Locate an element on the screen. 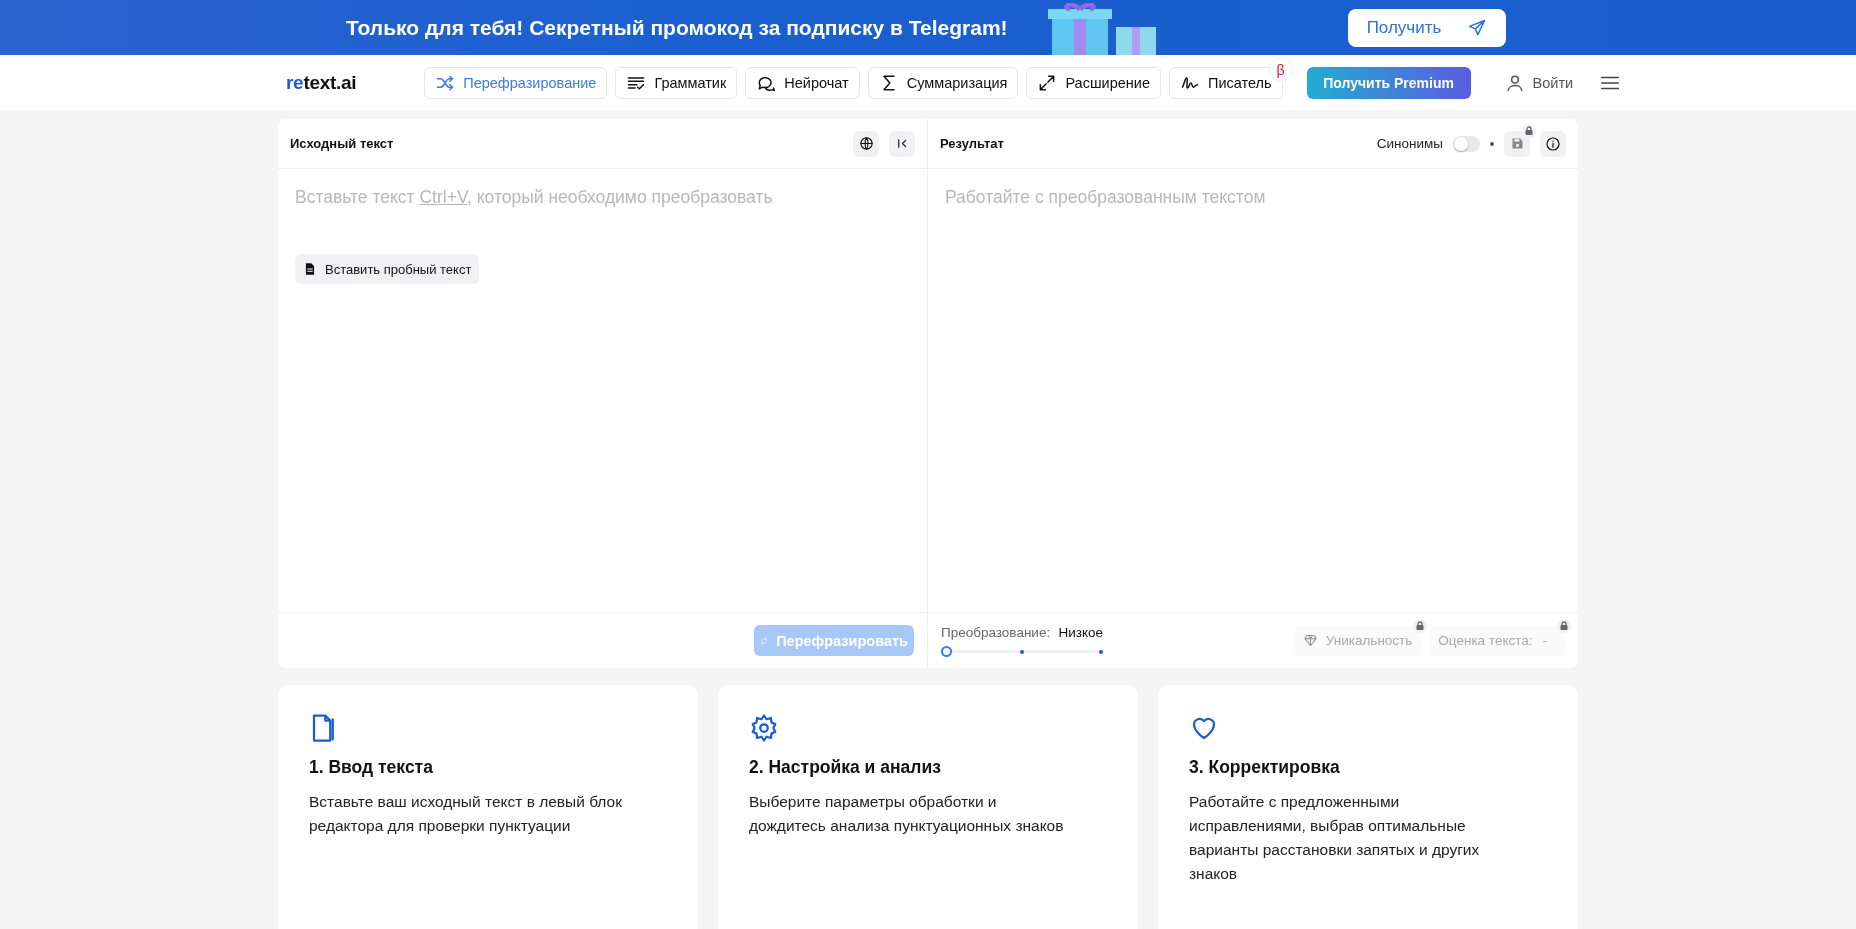  language-button is located at coordinates (866, 143).